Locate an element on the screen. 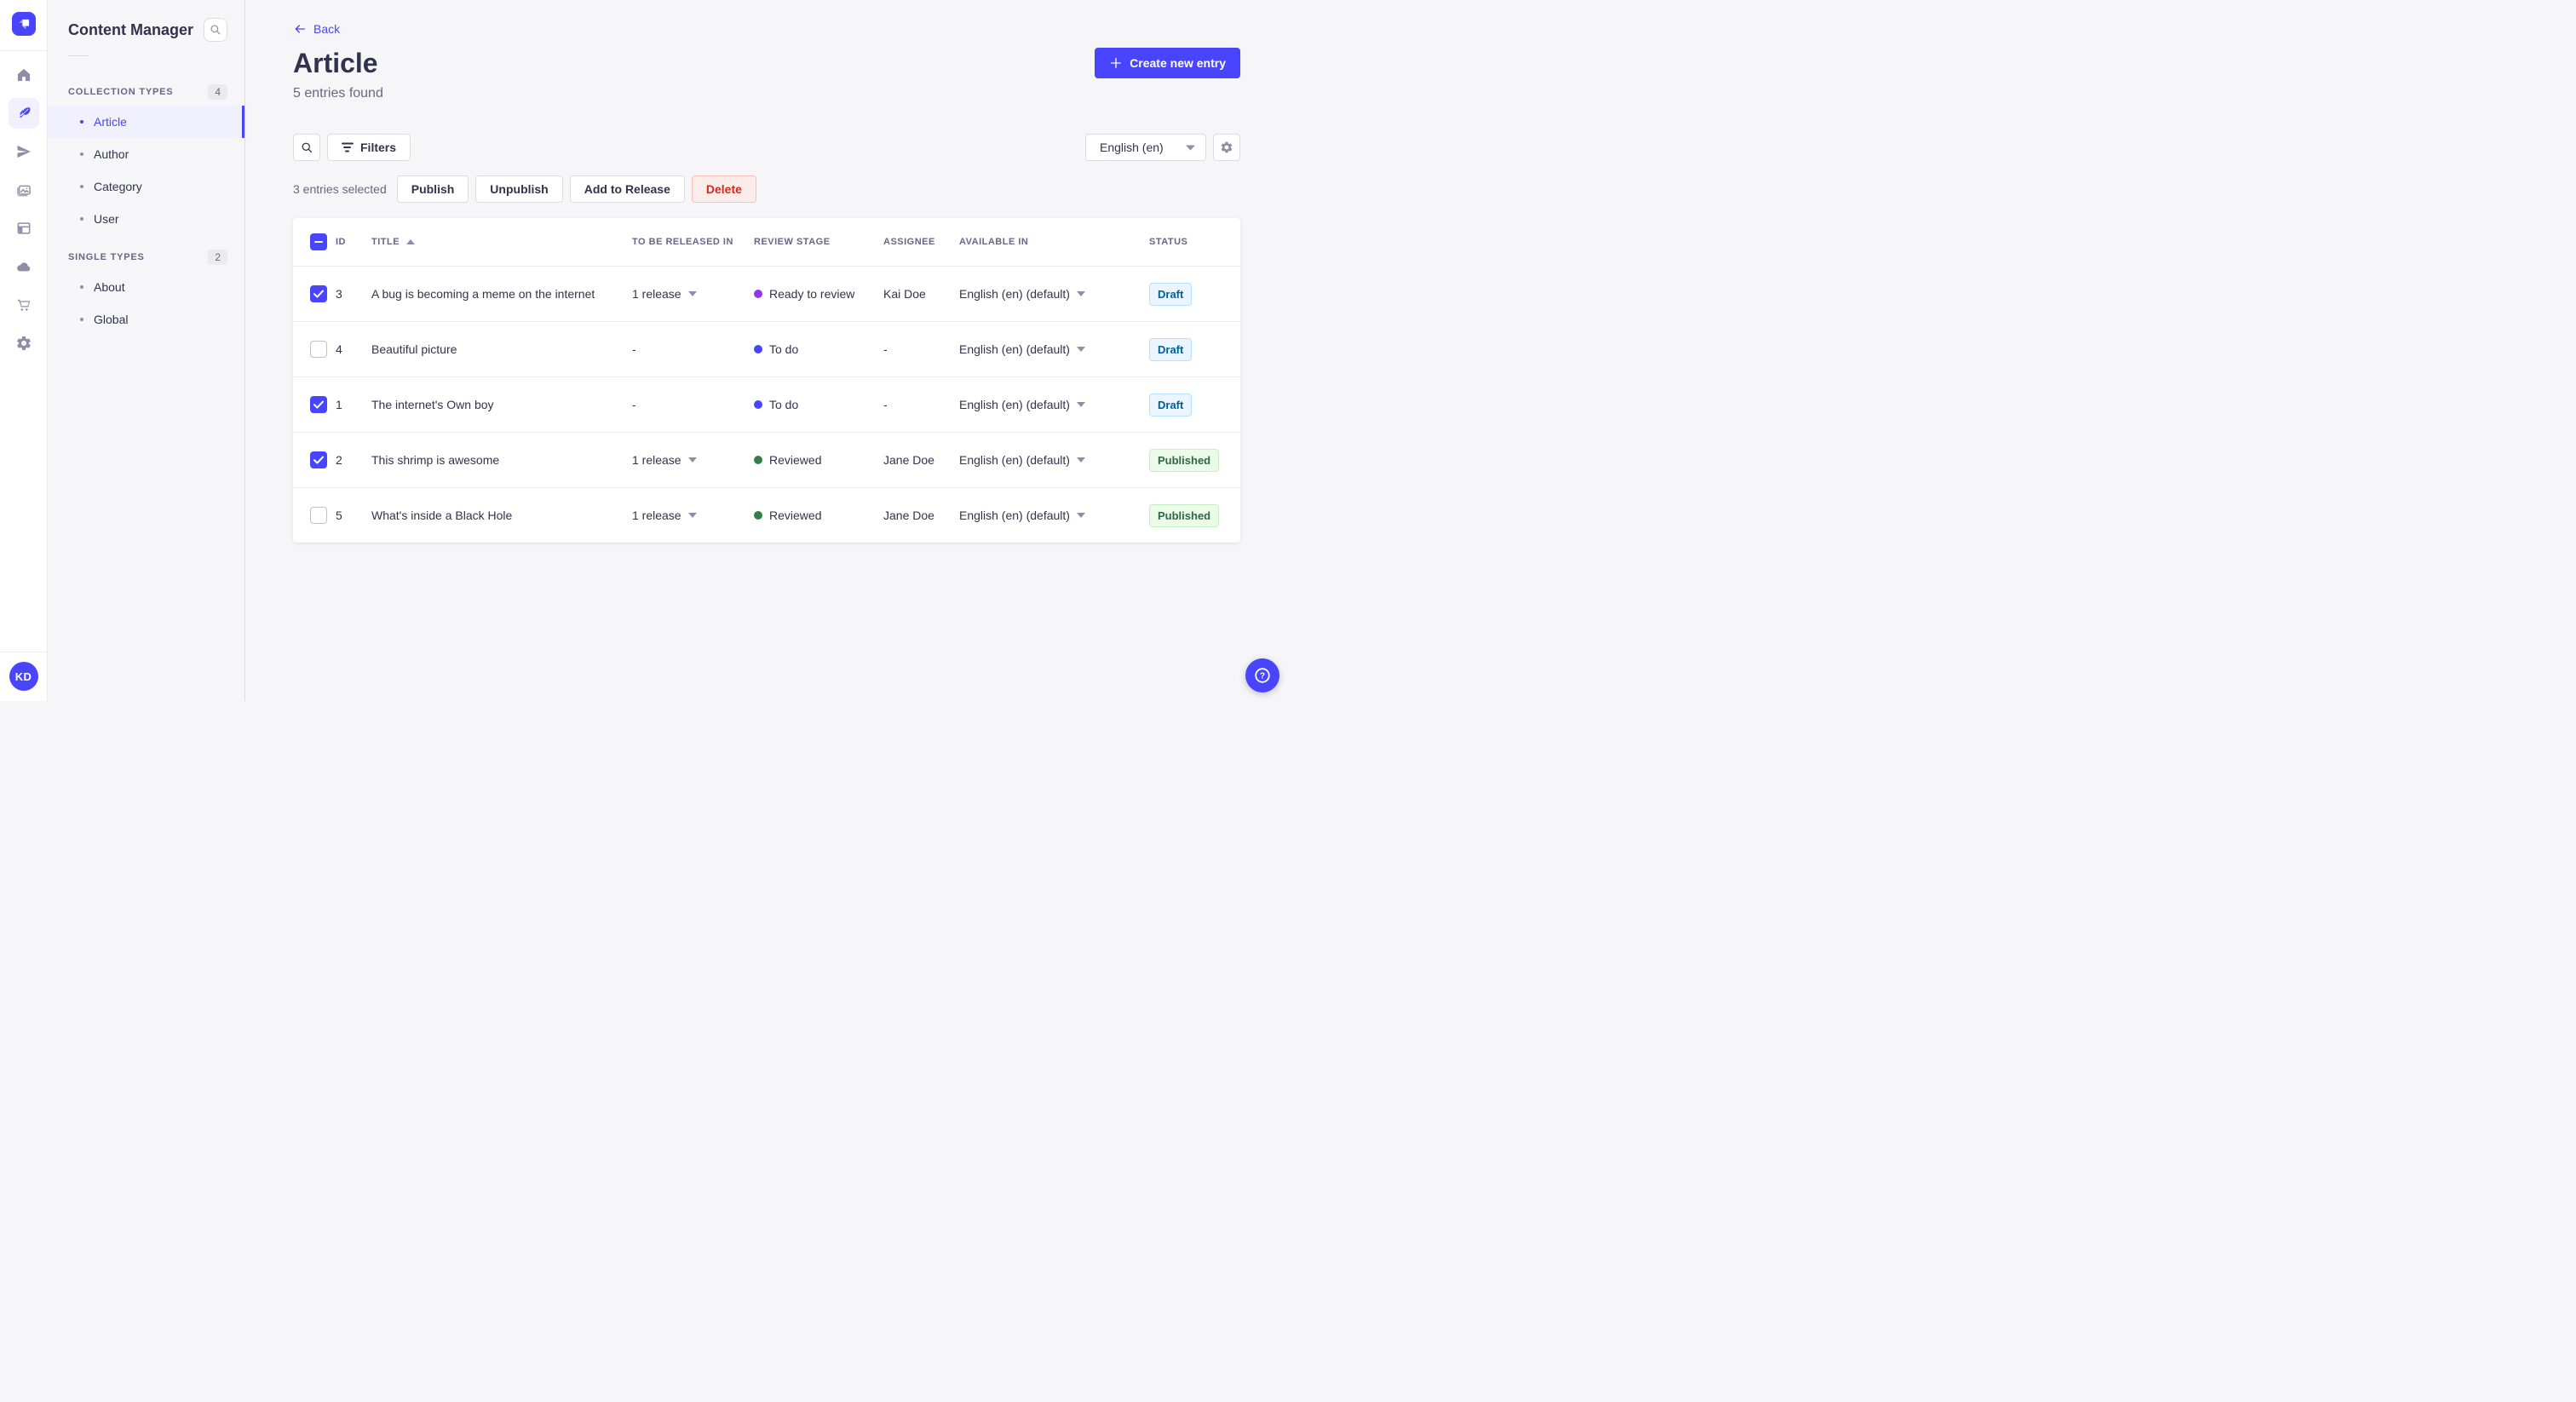 This screenshot has width=2576, height=1402. logo-container is located at coordinates (24, 25).